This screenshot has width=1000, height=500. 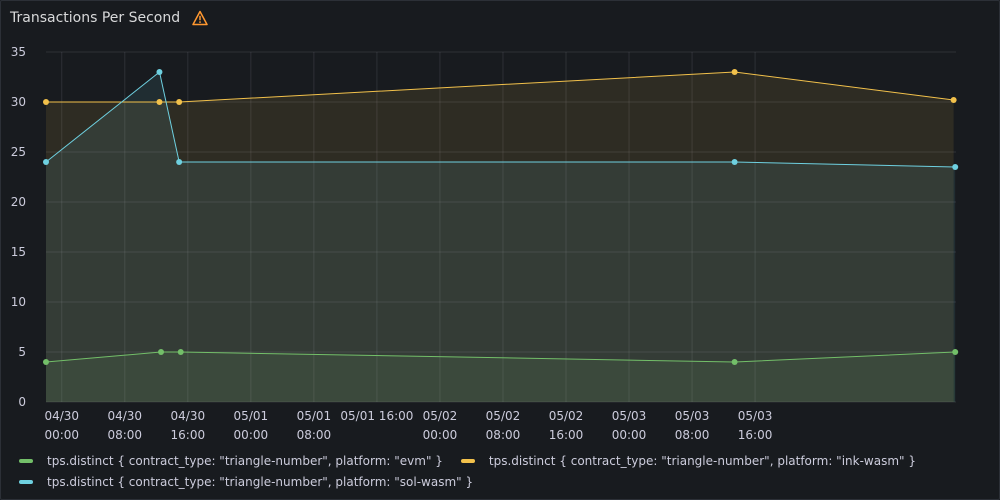 I want to click on legend-swatch-ink-wasm, so click(x=467, y=460).